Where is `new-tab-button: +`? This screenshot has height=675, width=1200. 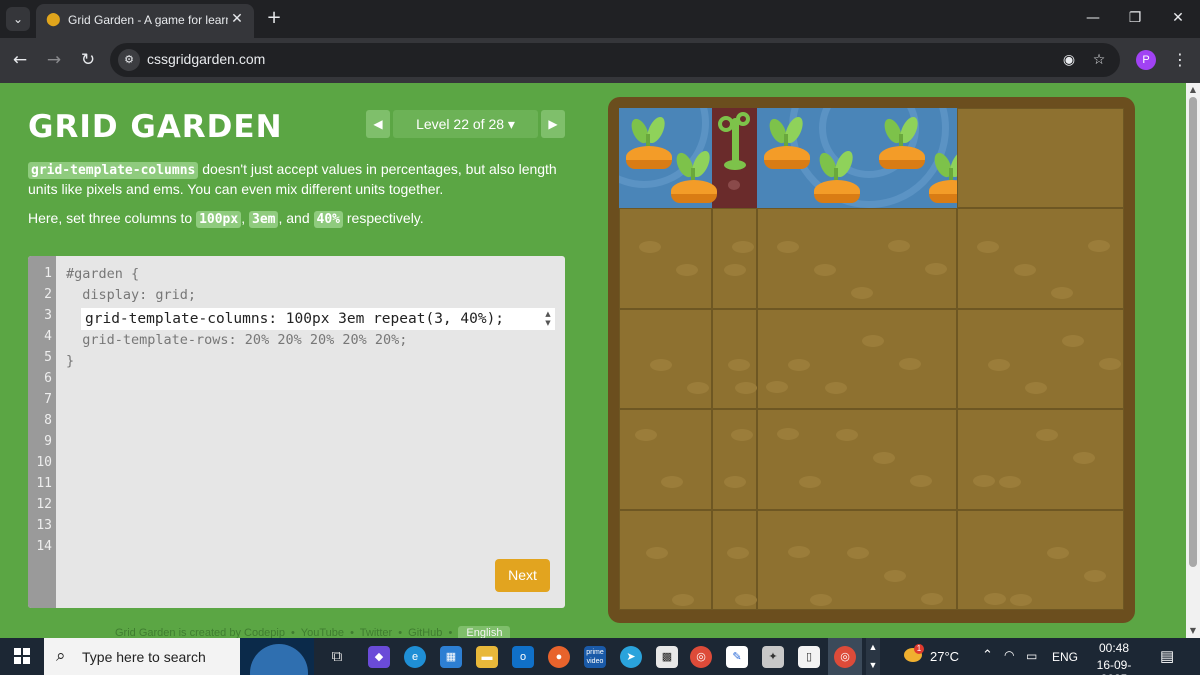 new-tab-button: + is located at coordinates (274, 18).